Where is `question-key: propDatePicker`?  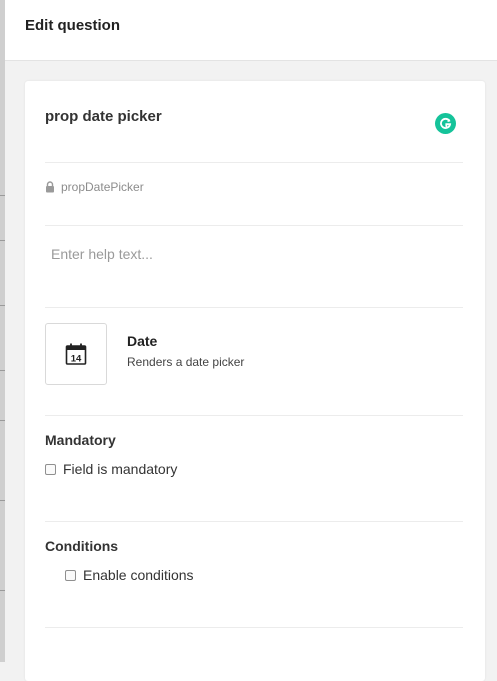
question-key: propDatePicker is located at coordinates (102, 187).